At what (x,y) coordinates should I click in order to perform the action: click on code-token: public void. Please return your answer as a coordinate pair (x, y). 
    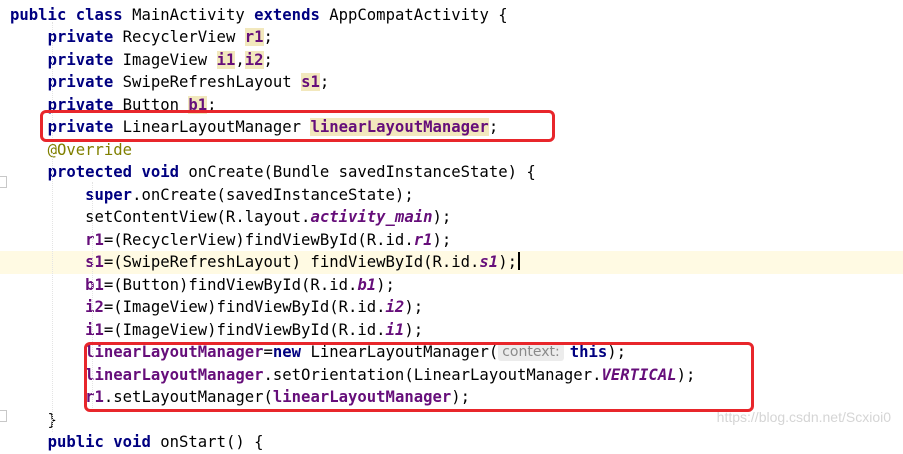
    Looking at the image, I should click on (104, 442).